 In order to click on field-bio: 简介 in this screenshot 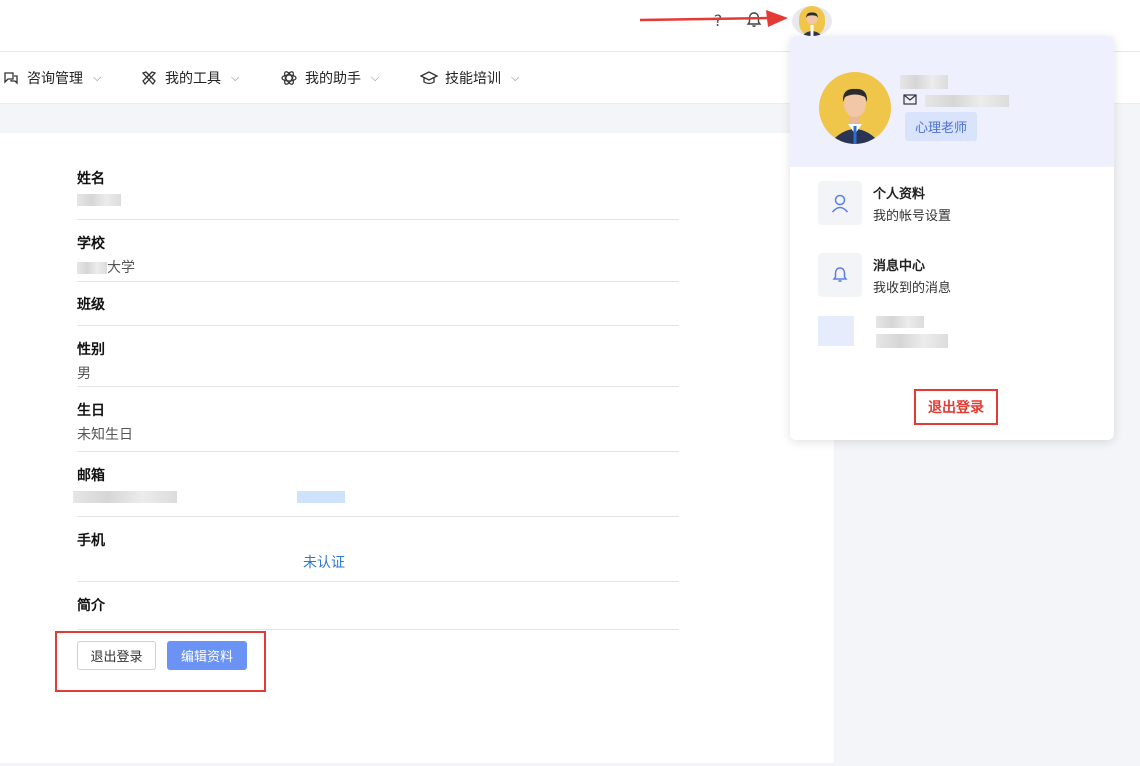, I will do `click(378, 612)`.